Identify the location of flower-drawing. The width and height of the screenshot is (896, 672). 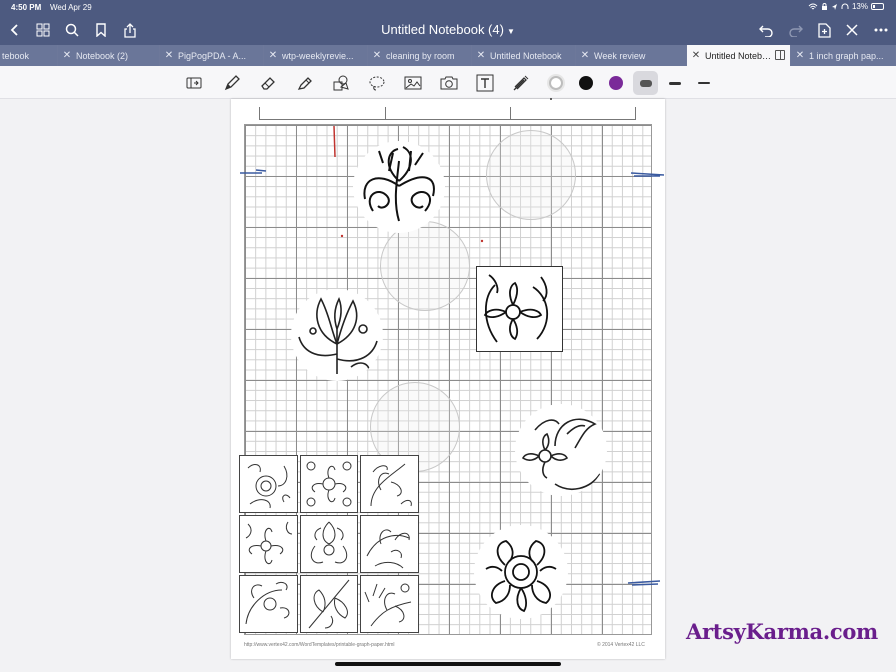
(399, 184).